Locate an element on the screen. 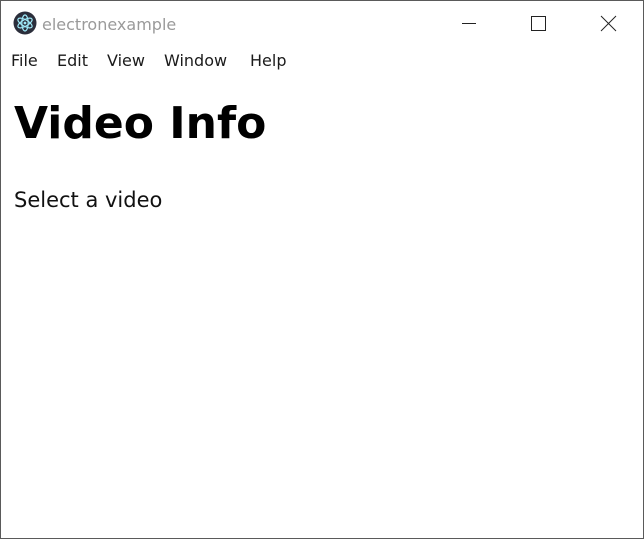 The image size is (644, 539). window-title: electronexample is located at coordinates (109, 24).